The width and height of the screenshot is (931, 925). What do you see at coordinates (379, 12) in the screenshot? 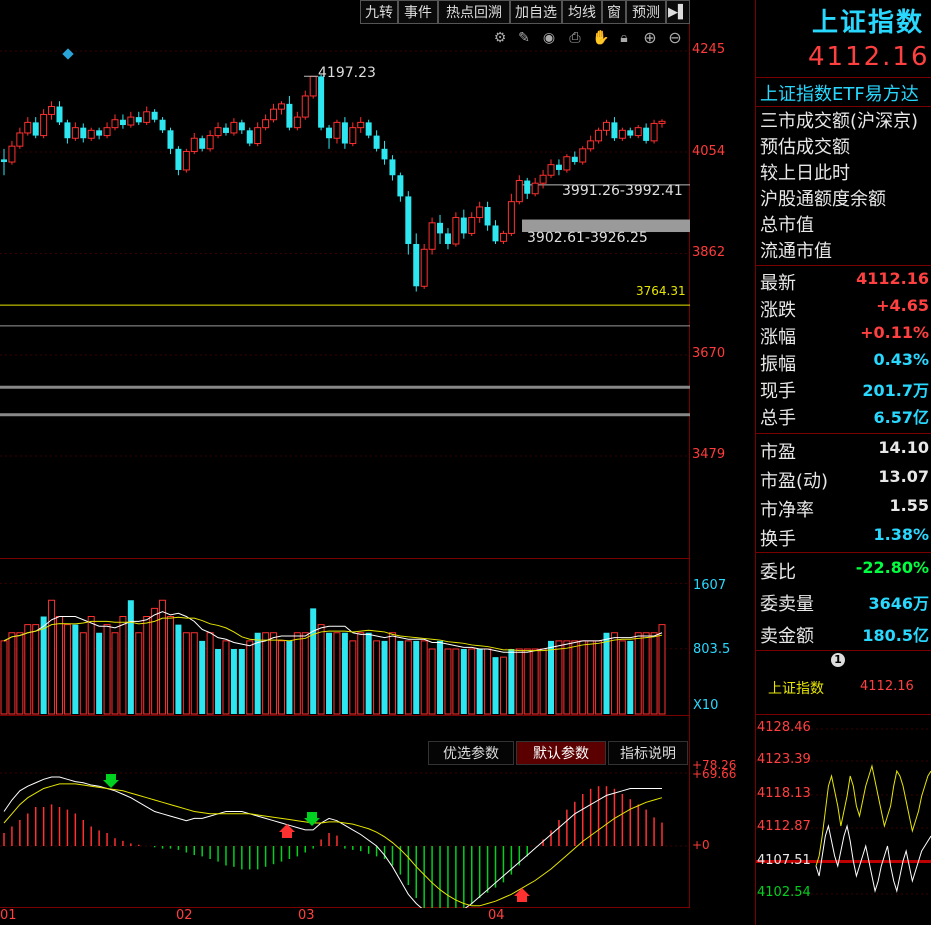
I see `jiuzhuan-button: 九转` at bounding box center [379, 12].